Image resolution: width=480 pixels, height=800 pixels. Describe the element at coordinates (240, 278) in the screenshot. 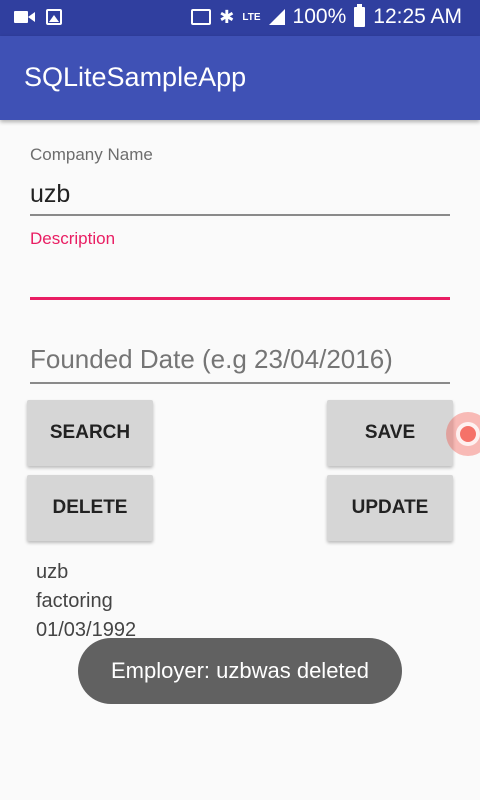

I see `description-input` at that location.